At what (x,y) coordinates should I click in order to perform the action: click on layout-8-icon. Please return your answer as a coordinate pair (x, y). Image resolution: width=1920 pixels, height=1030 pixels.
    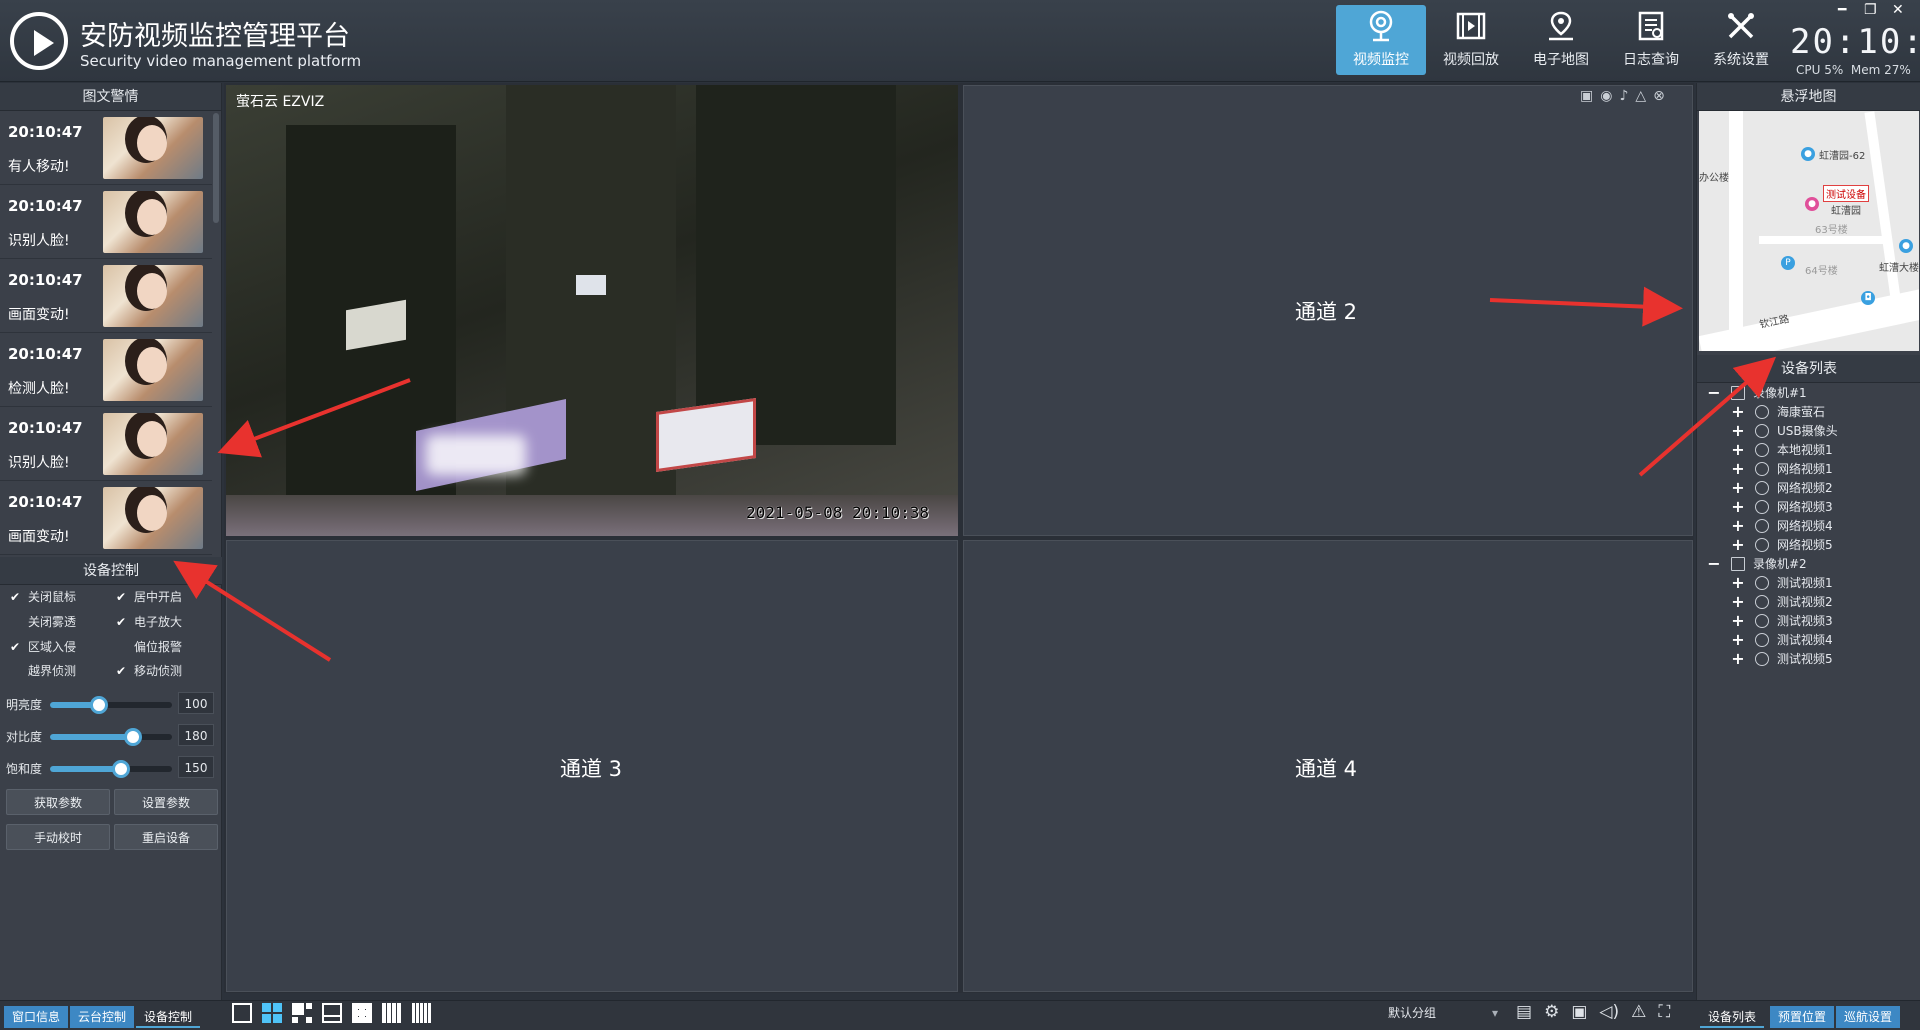
    Looking at the image, I should click on (332, 1013).